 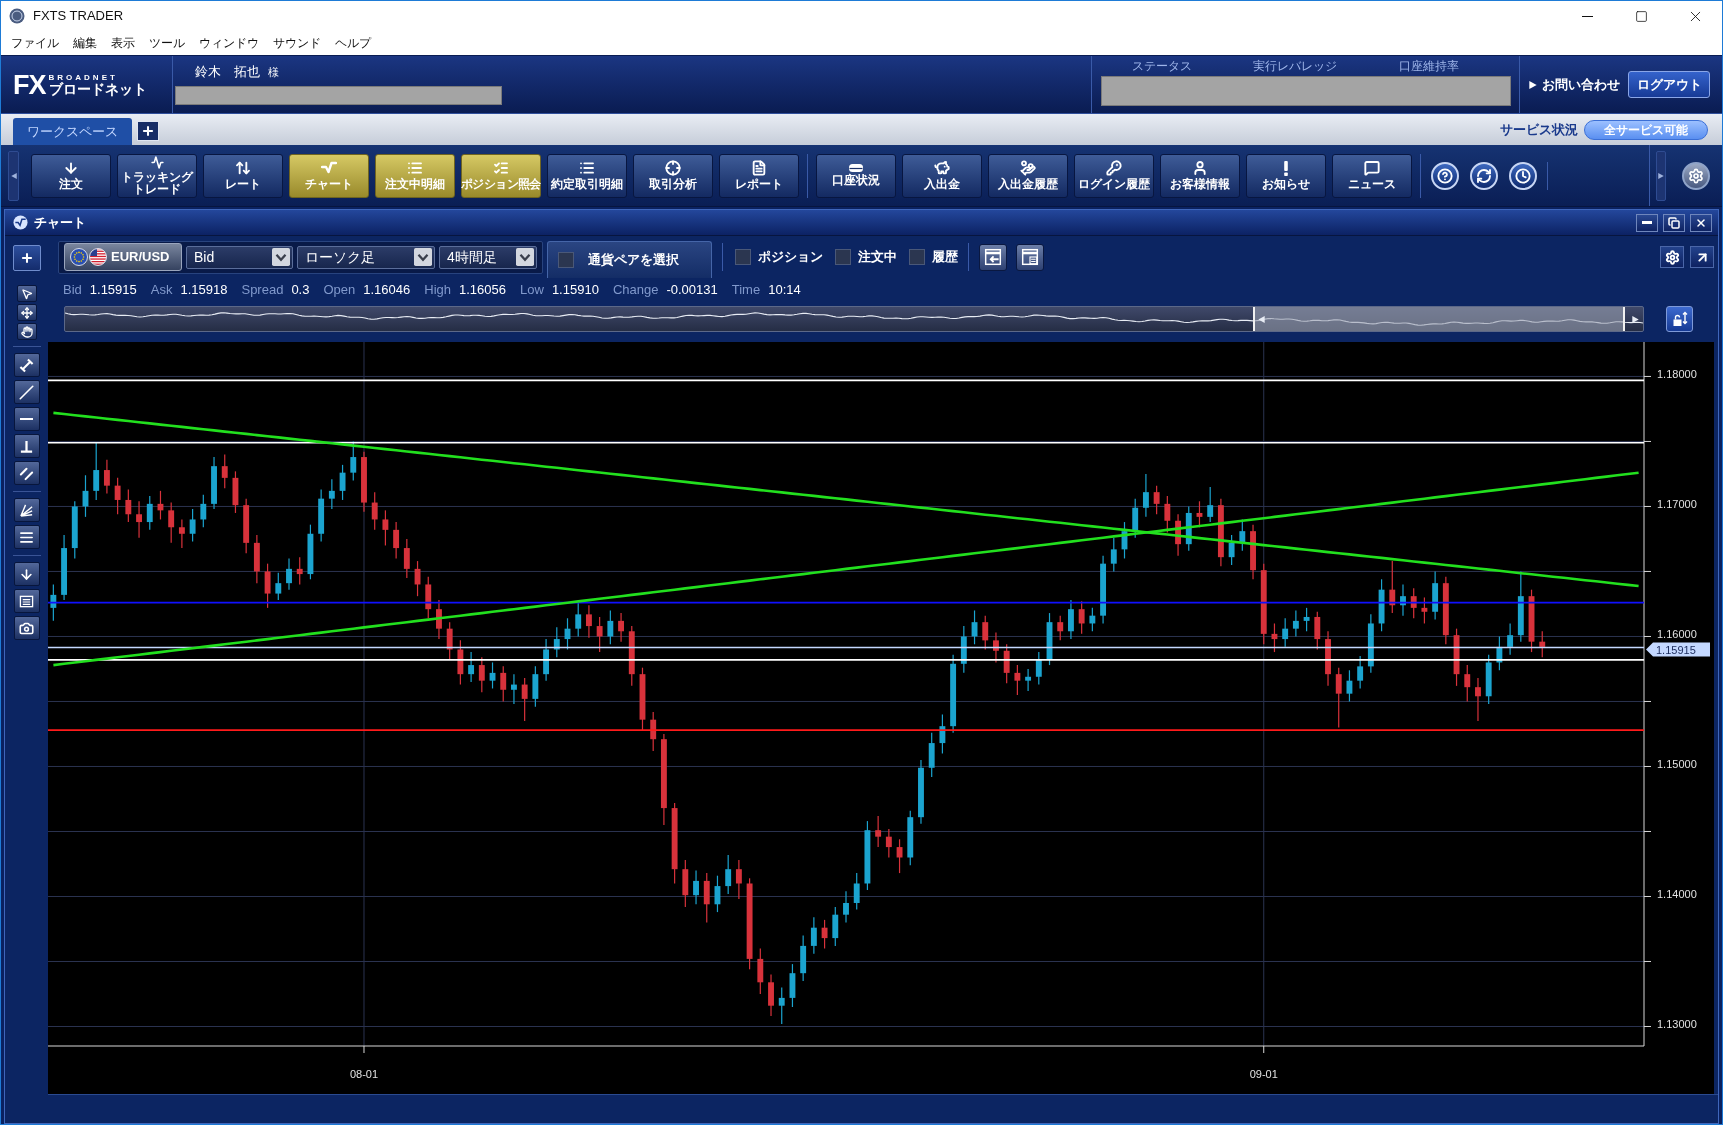 I want to click on triangle-icon, so click(x=1661, y=175).